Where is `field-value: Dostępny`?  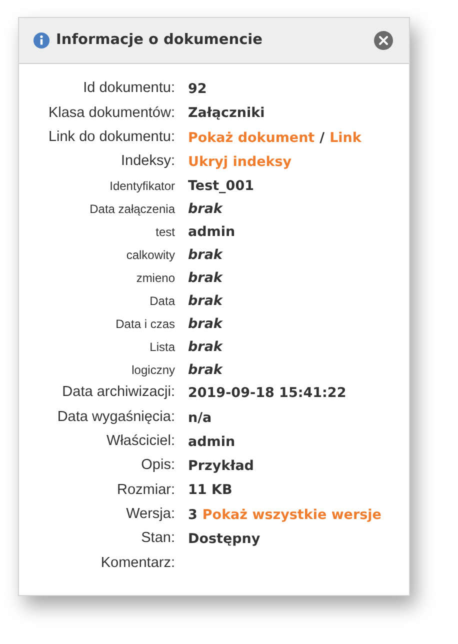
field-value: Dostępny is located at coordinates (224, 539).